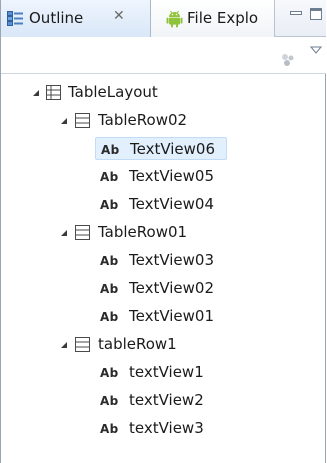  What do you see at coordinates (166, 372) in the screenshot?
I see `tree-node-label: textView1` at bounding box center [166, 372].